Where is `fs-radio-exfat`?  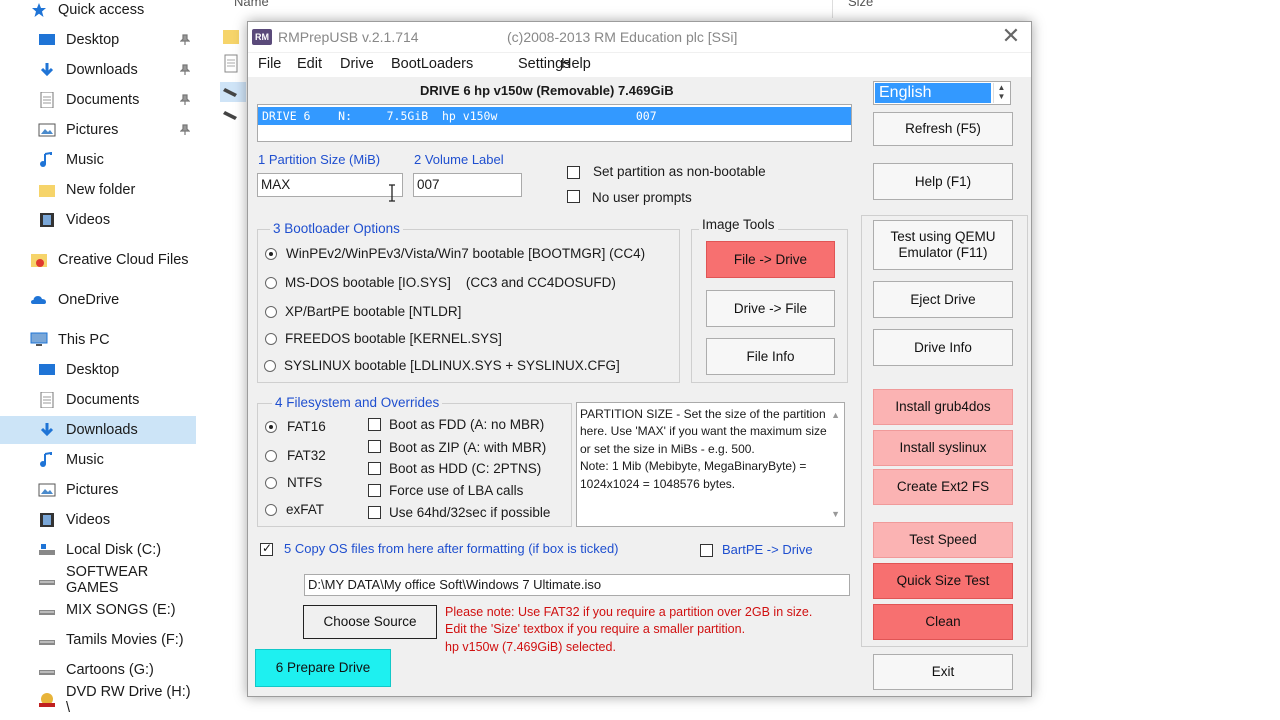 fs-radio-exfat is located at coordinates (271, 510).